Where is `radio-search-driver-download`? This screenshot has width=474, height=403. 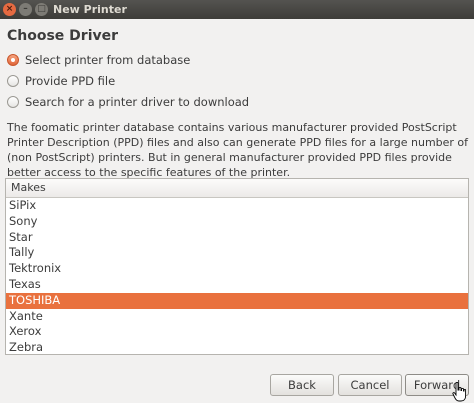
radio-search-driver-download is located at coordinates (13, 102).